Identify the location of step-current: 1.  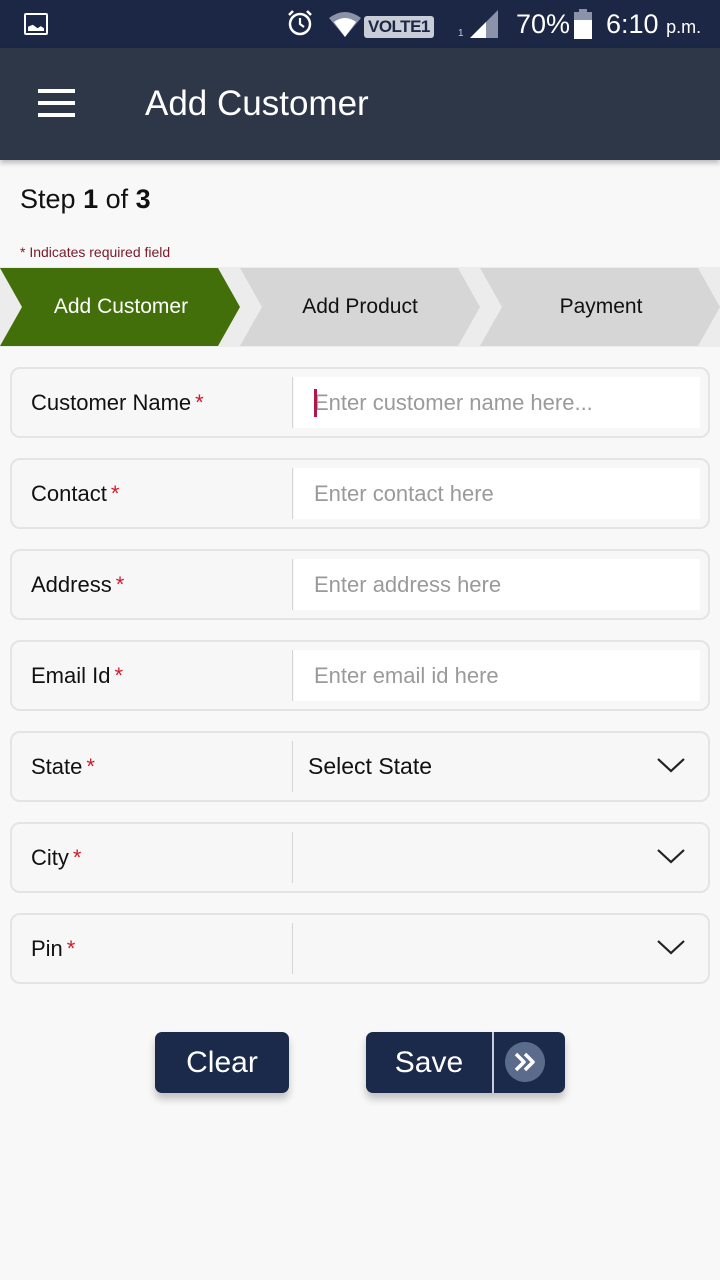
(91, 199).